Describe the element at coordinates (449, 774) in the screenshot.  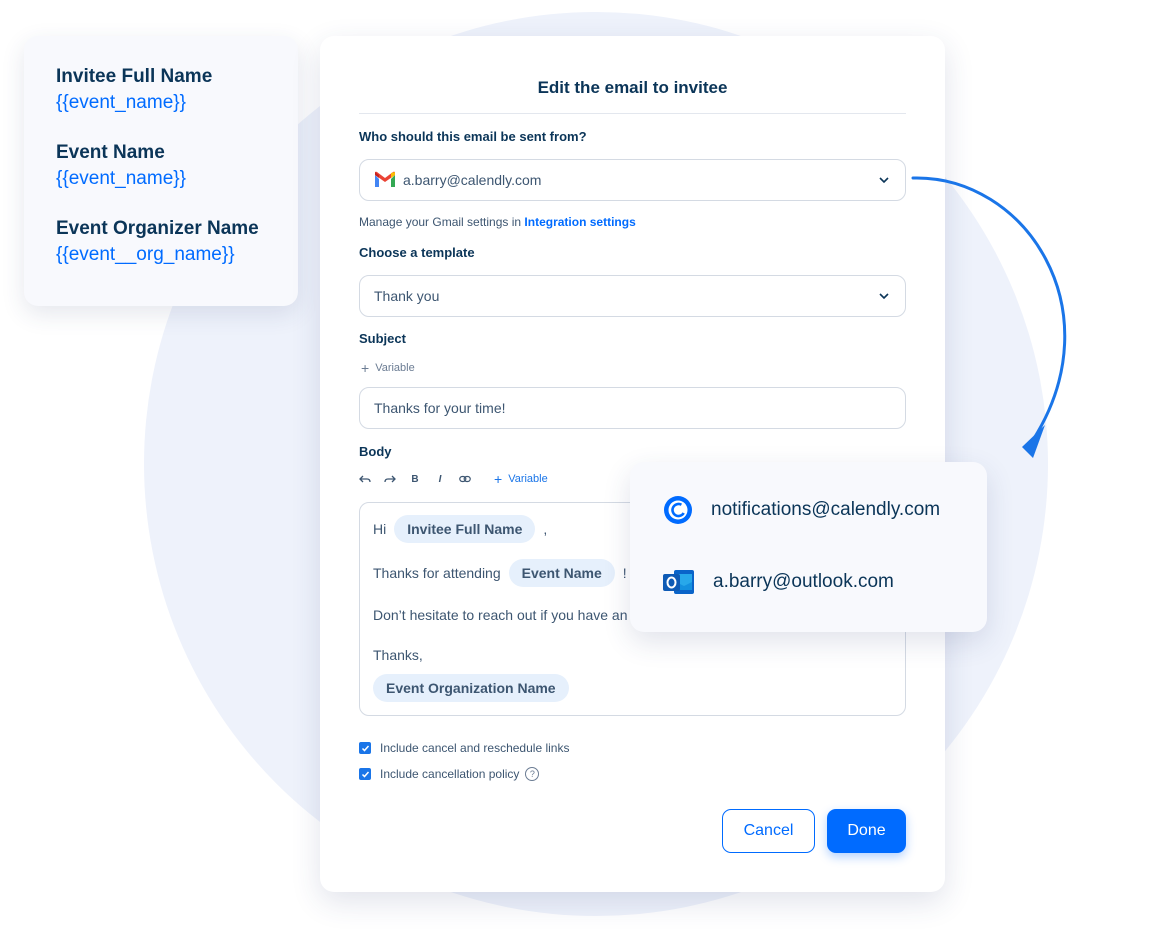
I see `cancel-policy-option: Include cancellation policy ?` at that location.